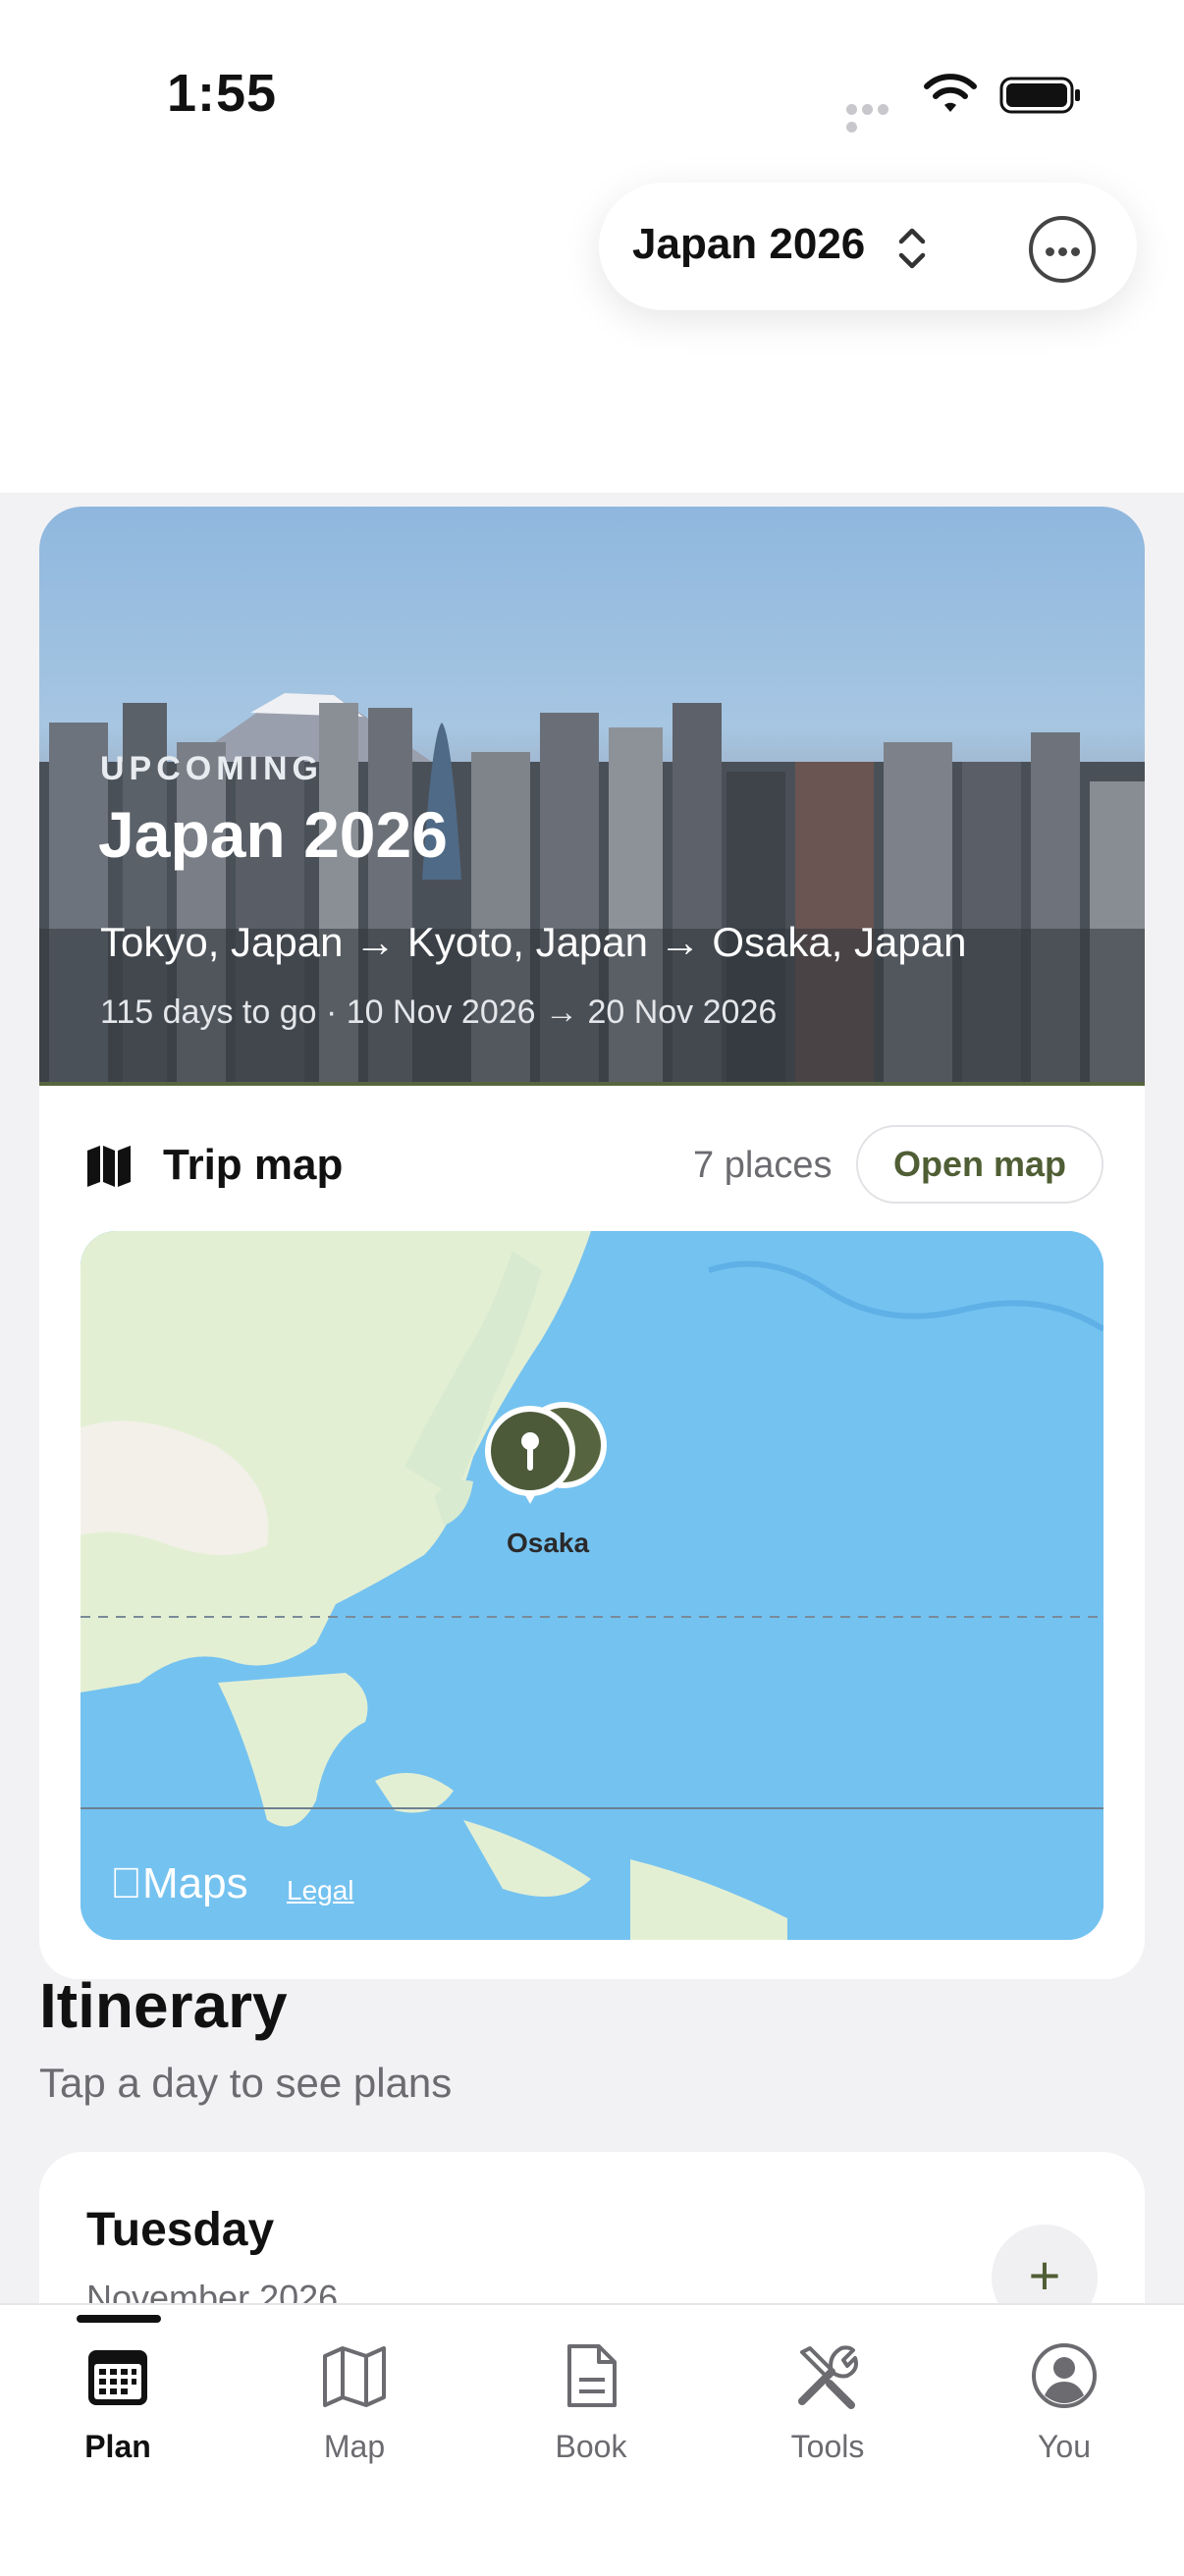  I want to click on places-count: 7 places, so click(763, 1165).